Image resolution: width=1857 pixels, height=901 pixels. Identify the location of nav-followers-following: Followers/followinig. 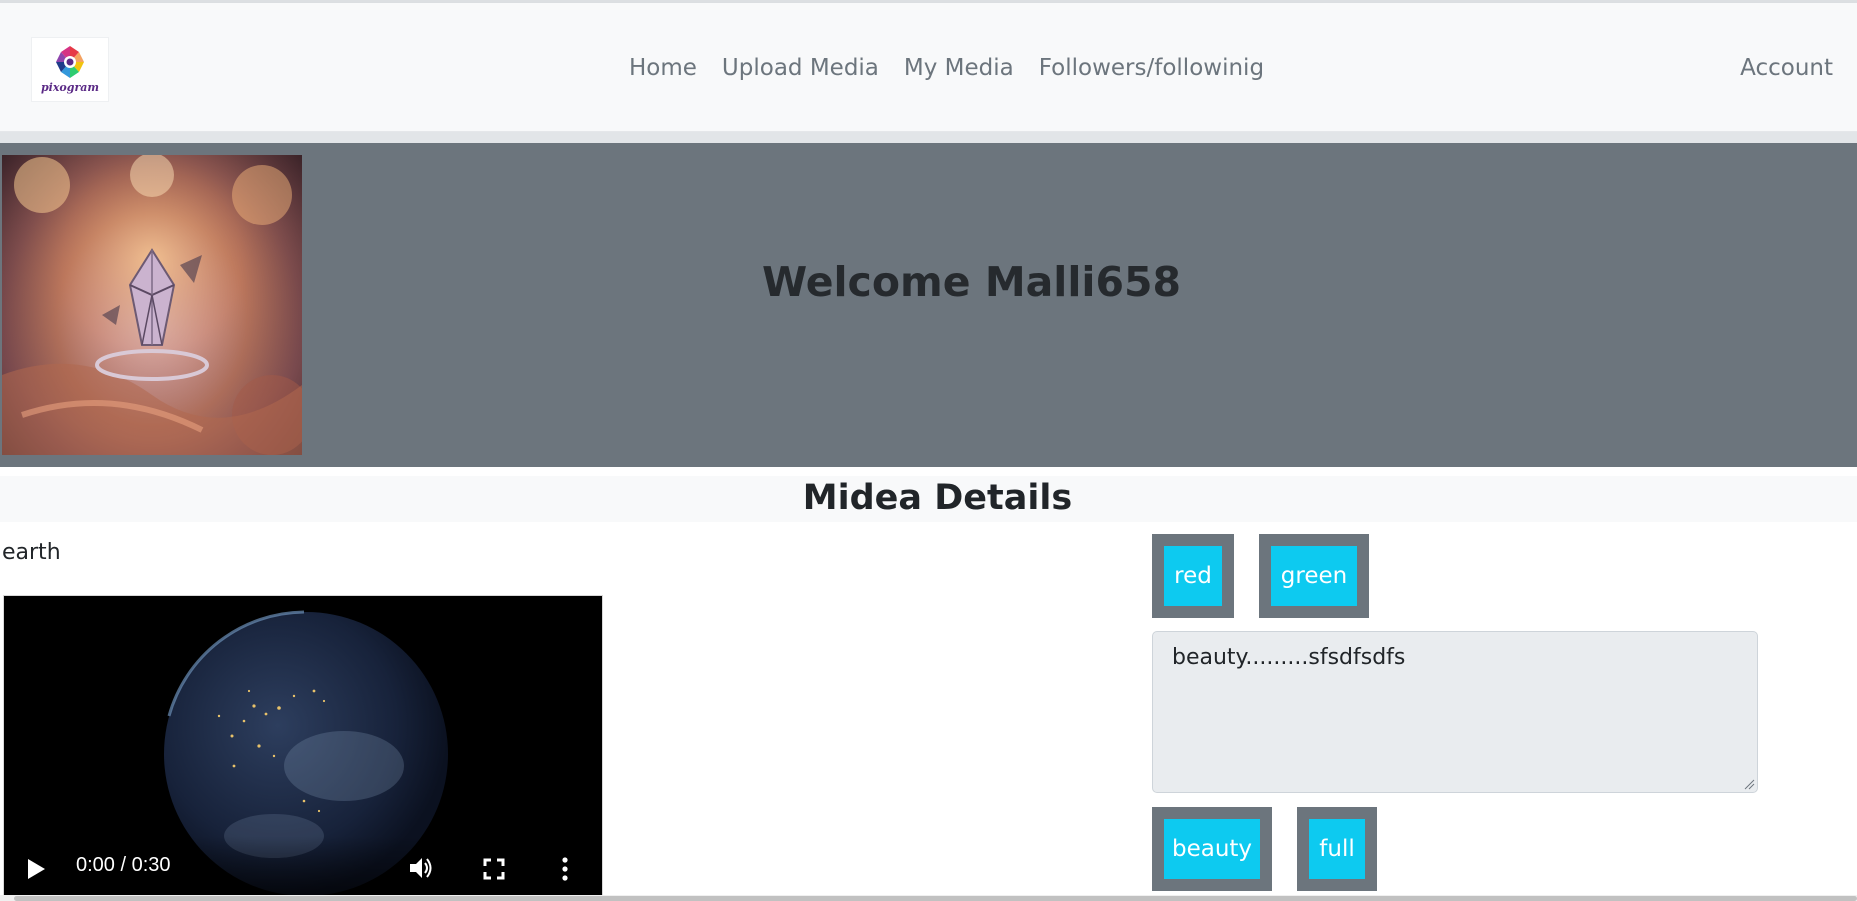
(1151, 68).